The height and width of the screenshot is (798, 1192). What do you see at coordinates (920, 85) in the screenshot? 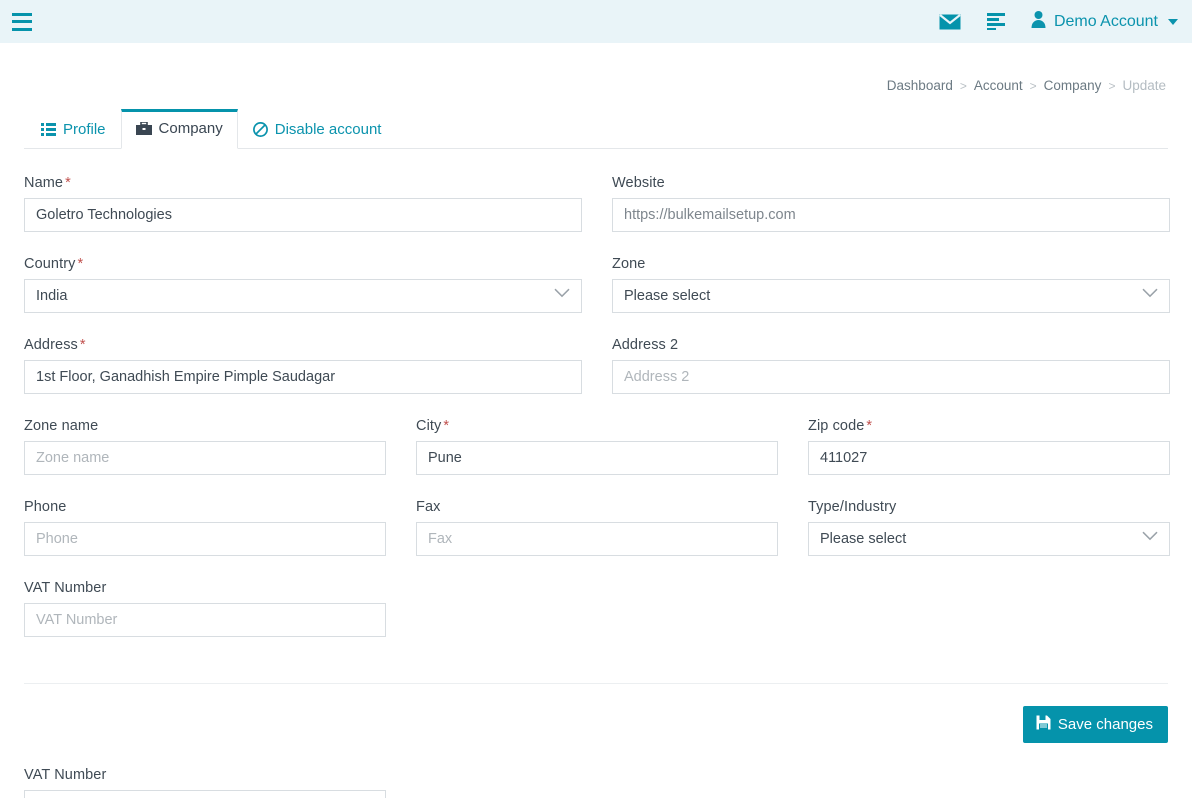
I see `breadcrumb-item-dashboard: Dashboard` at bounding box center [920, 85].